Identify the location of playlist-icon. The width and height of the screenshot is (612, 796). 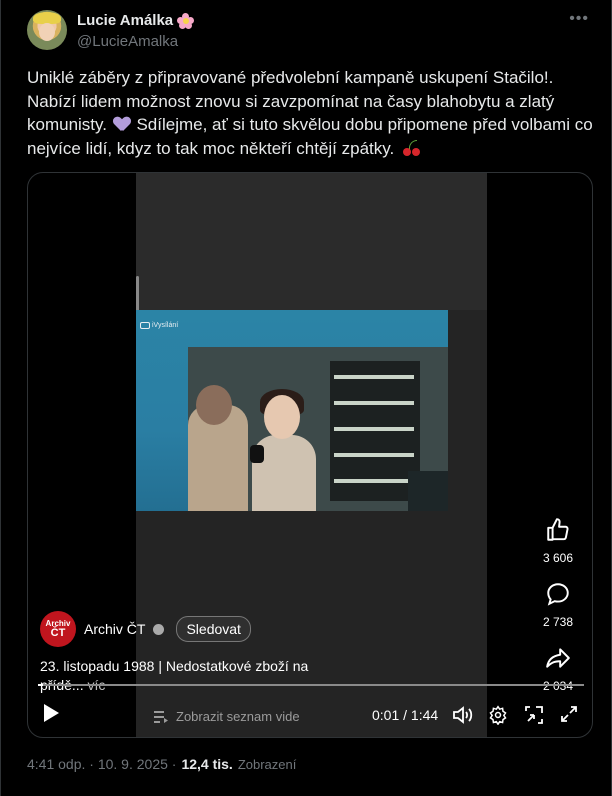
(161, 716).